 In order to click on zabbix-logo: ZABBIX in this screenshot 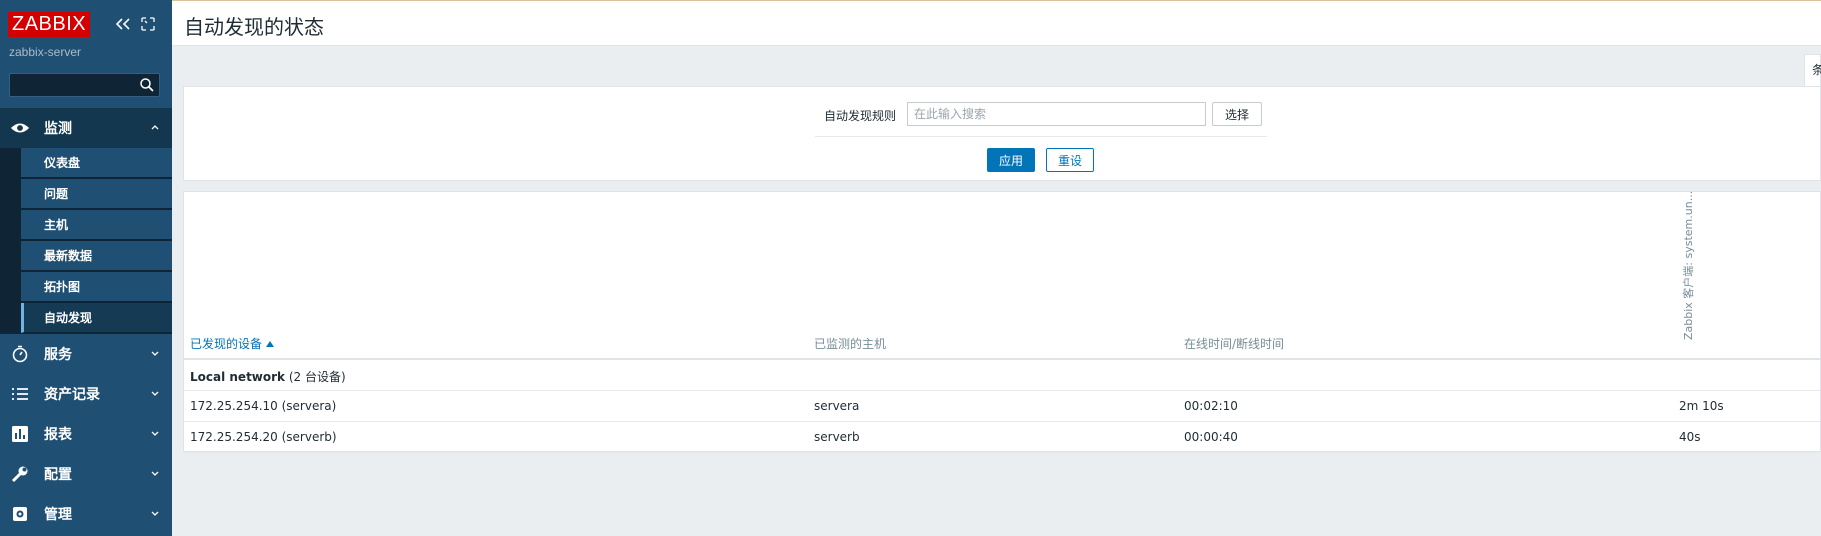, I will do `click(49, 24)`.